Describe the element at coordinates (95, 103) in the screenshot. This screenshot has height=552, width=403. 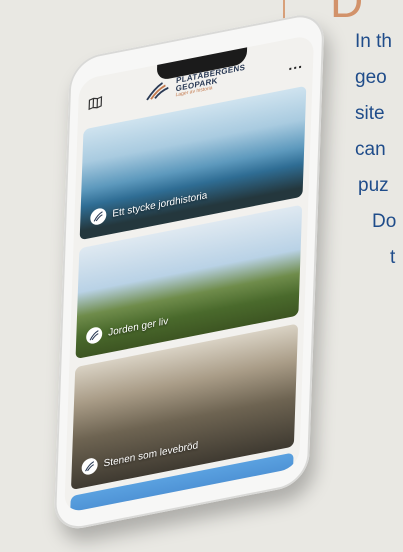
I see `map-icon` at that location.